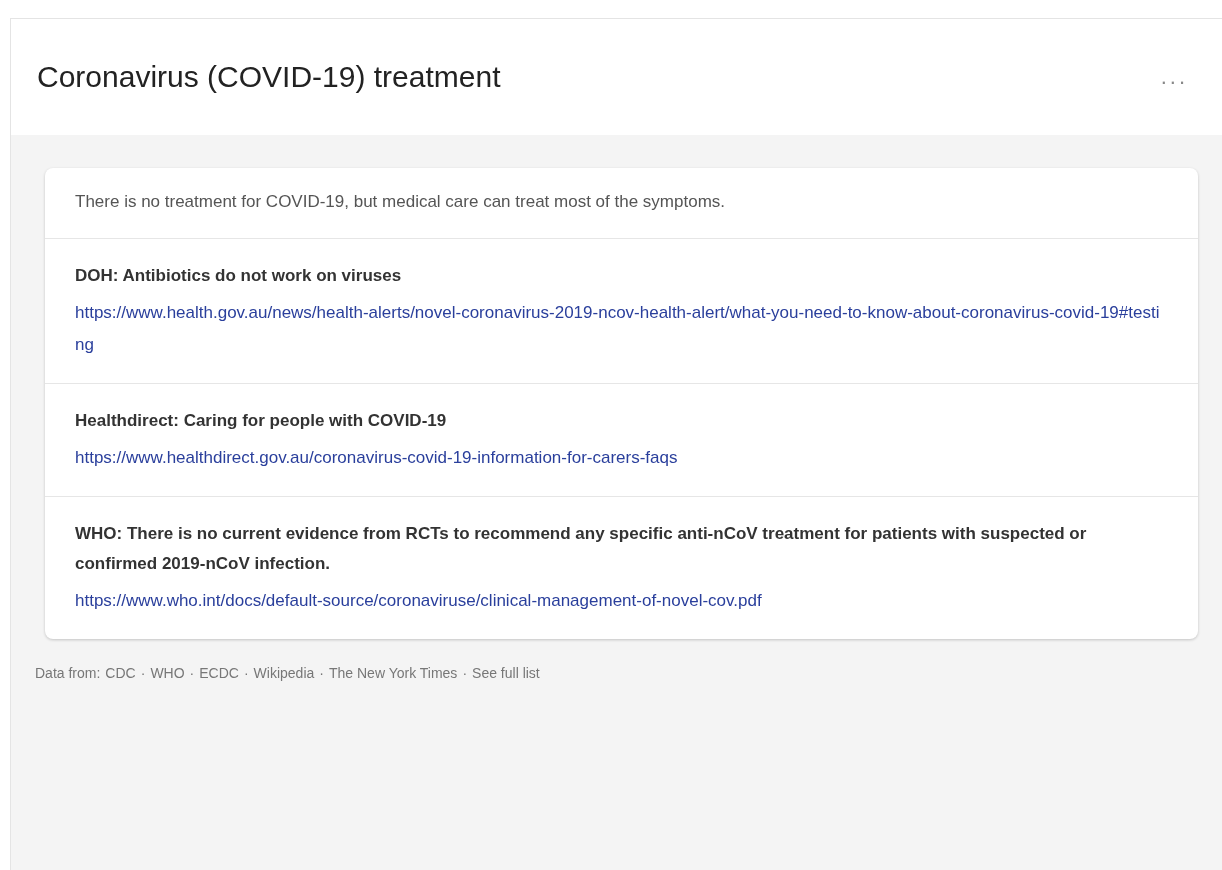  Describe the element at coordinates (284, 673) in the screenshot. I see `source-link: Wikipedia` at that location.